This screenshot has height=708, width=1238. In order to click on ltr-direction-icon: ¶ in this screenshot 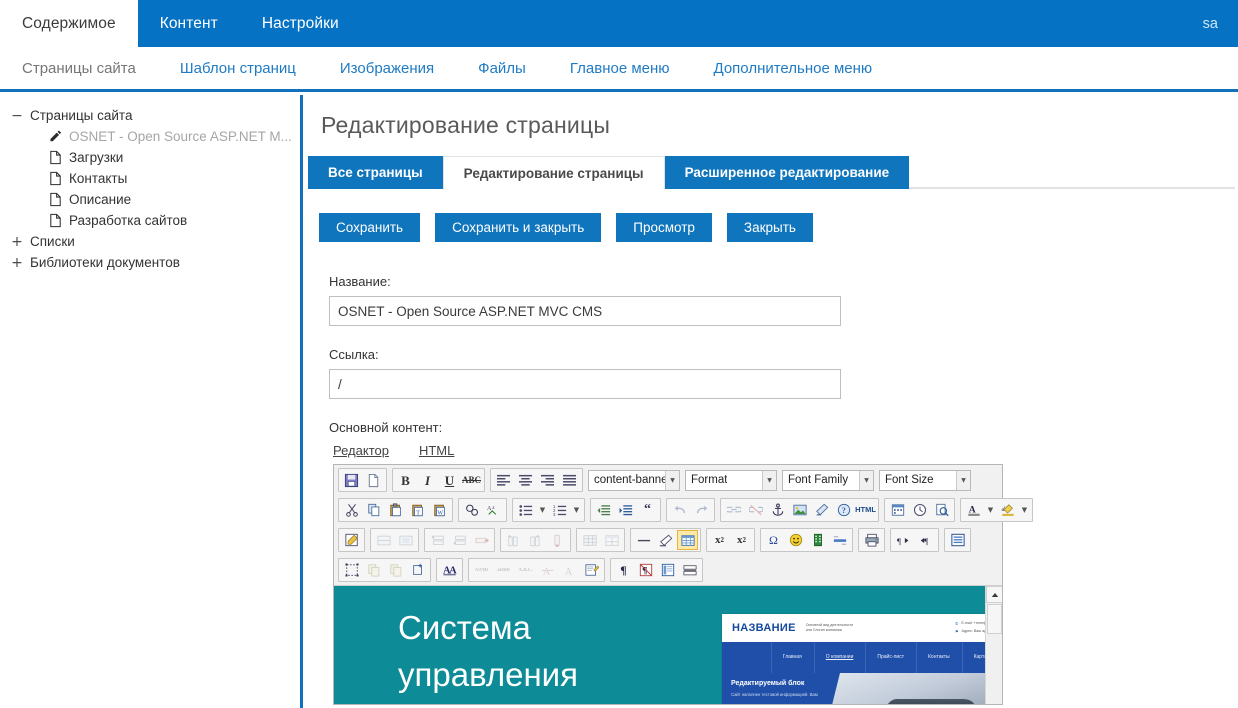, I will do `click(903, 540)`.